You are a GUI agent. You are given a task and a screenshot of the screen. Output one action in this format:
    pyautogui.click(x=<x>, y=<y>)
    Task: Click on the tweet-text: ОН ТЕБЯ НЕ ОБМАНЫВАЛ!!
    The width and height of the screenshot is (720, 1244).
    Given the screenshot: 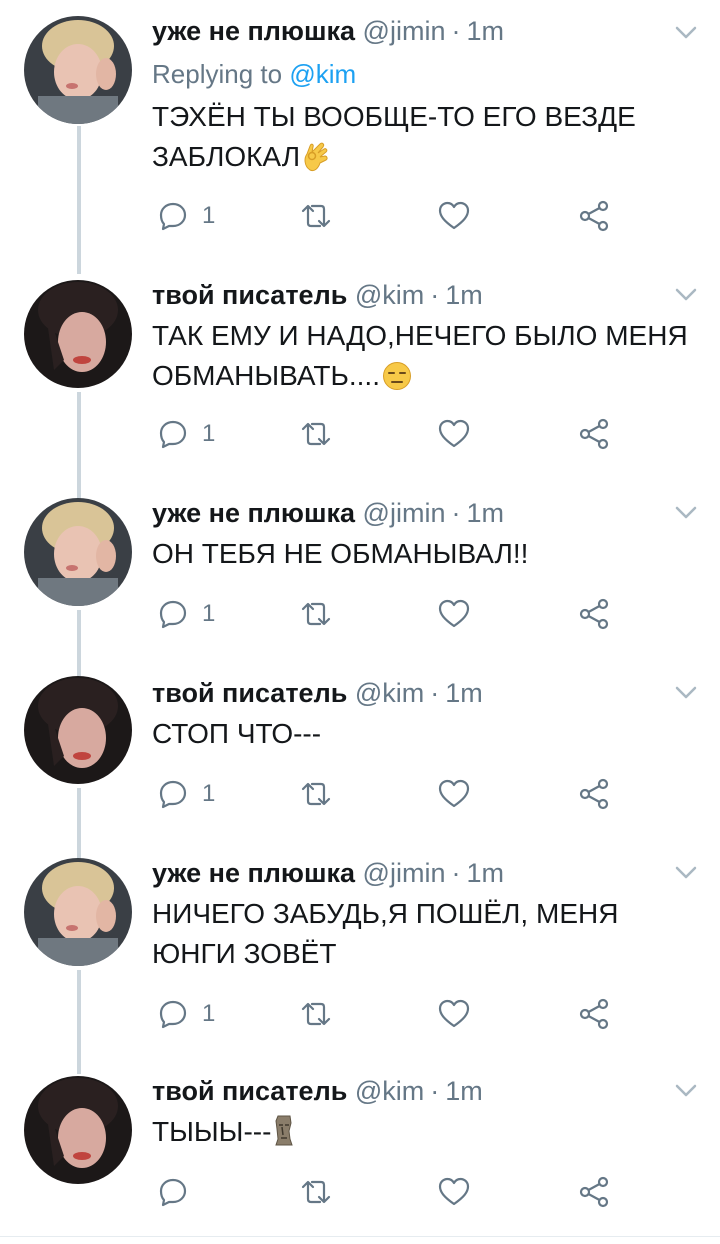 What is the action you would take?
    pyautogui.click(x=432, y=554)
    